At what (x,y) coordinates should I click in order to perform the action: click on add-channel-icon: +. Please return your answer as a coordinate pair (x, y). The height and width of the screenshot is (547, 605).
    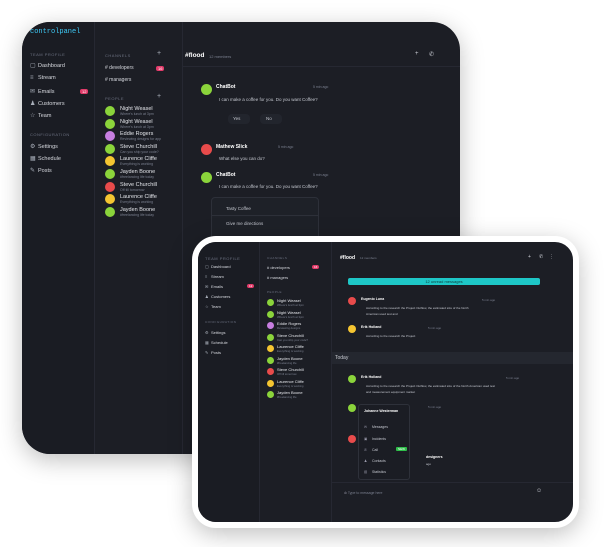
    Looking at the image, I should click on (159, 53).